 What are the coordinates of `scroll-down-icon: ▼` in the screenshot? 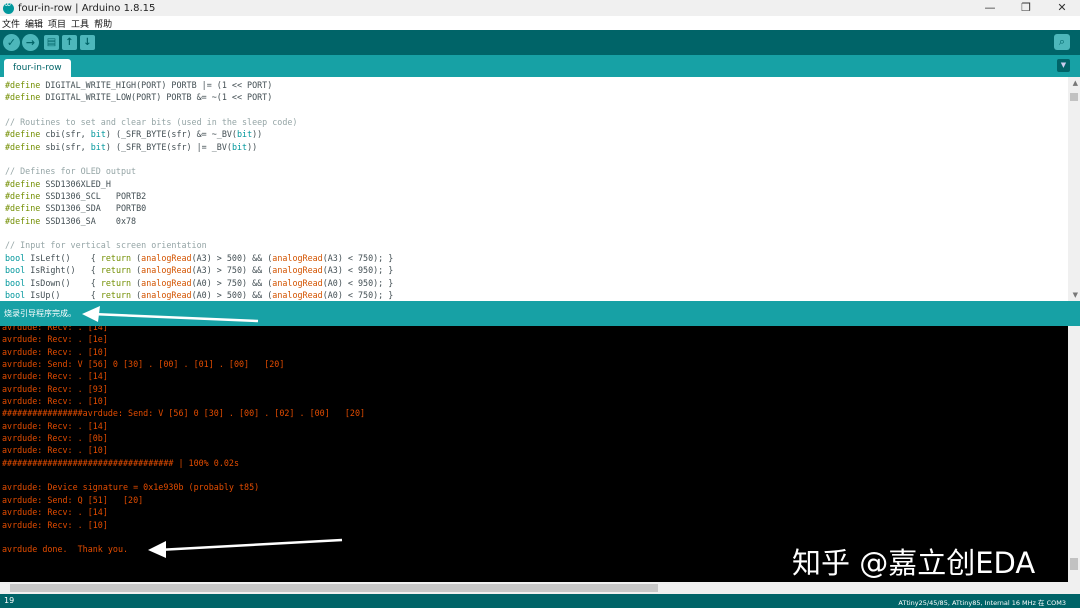 It's located at (1075, 295).